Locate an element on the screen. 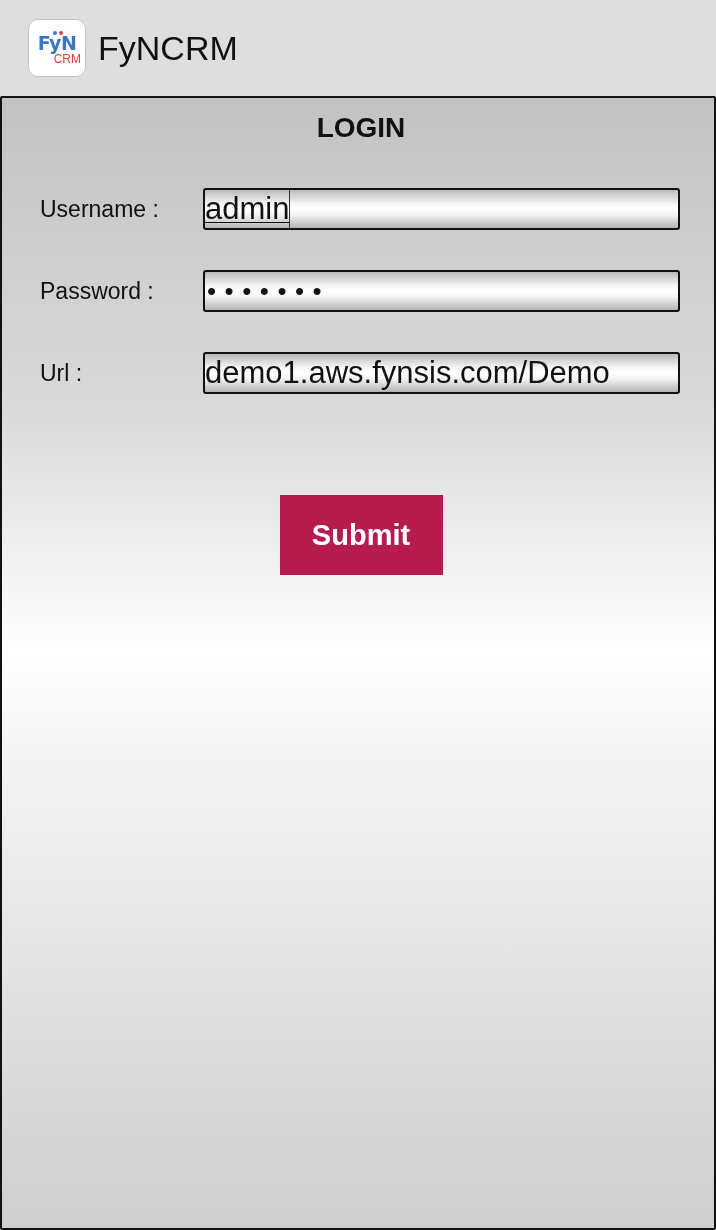 The width and height of the screenshot is (716, 1230). field-label: Password : is located at coordinates (97, 291).